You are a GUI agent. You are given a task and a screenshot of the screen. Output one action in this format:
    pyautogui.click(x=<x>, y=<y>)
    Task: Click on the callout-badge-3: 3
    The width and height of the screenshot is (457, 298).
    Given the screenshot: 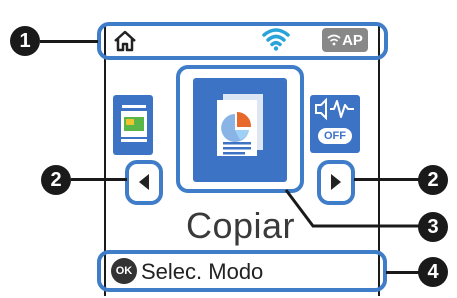 What is the action you would take?
    pyautogui.click(x=433, y=227)
    